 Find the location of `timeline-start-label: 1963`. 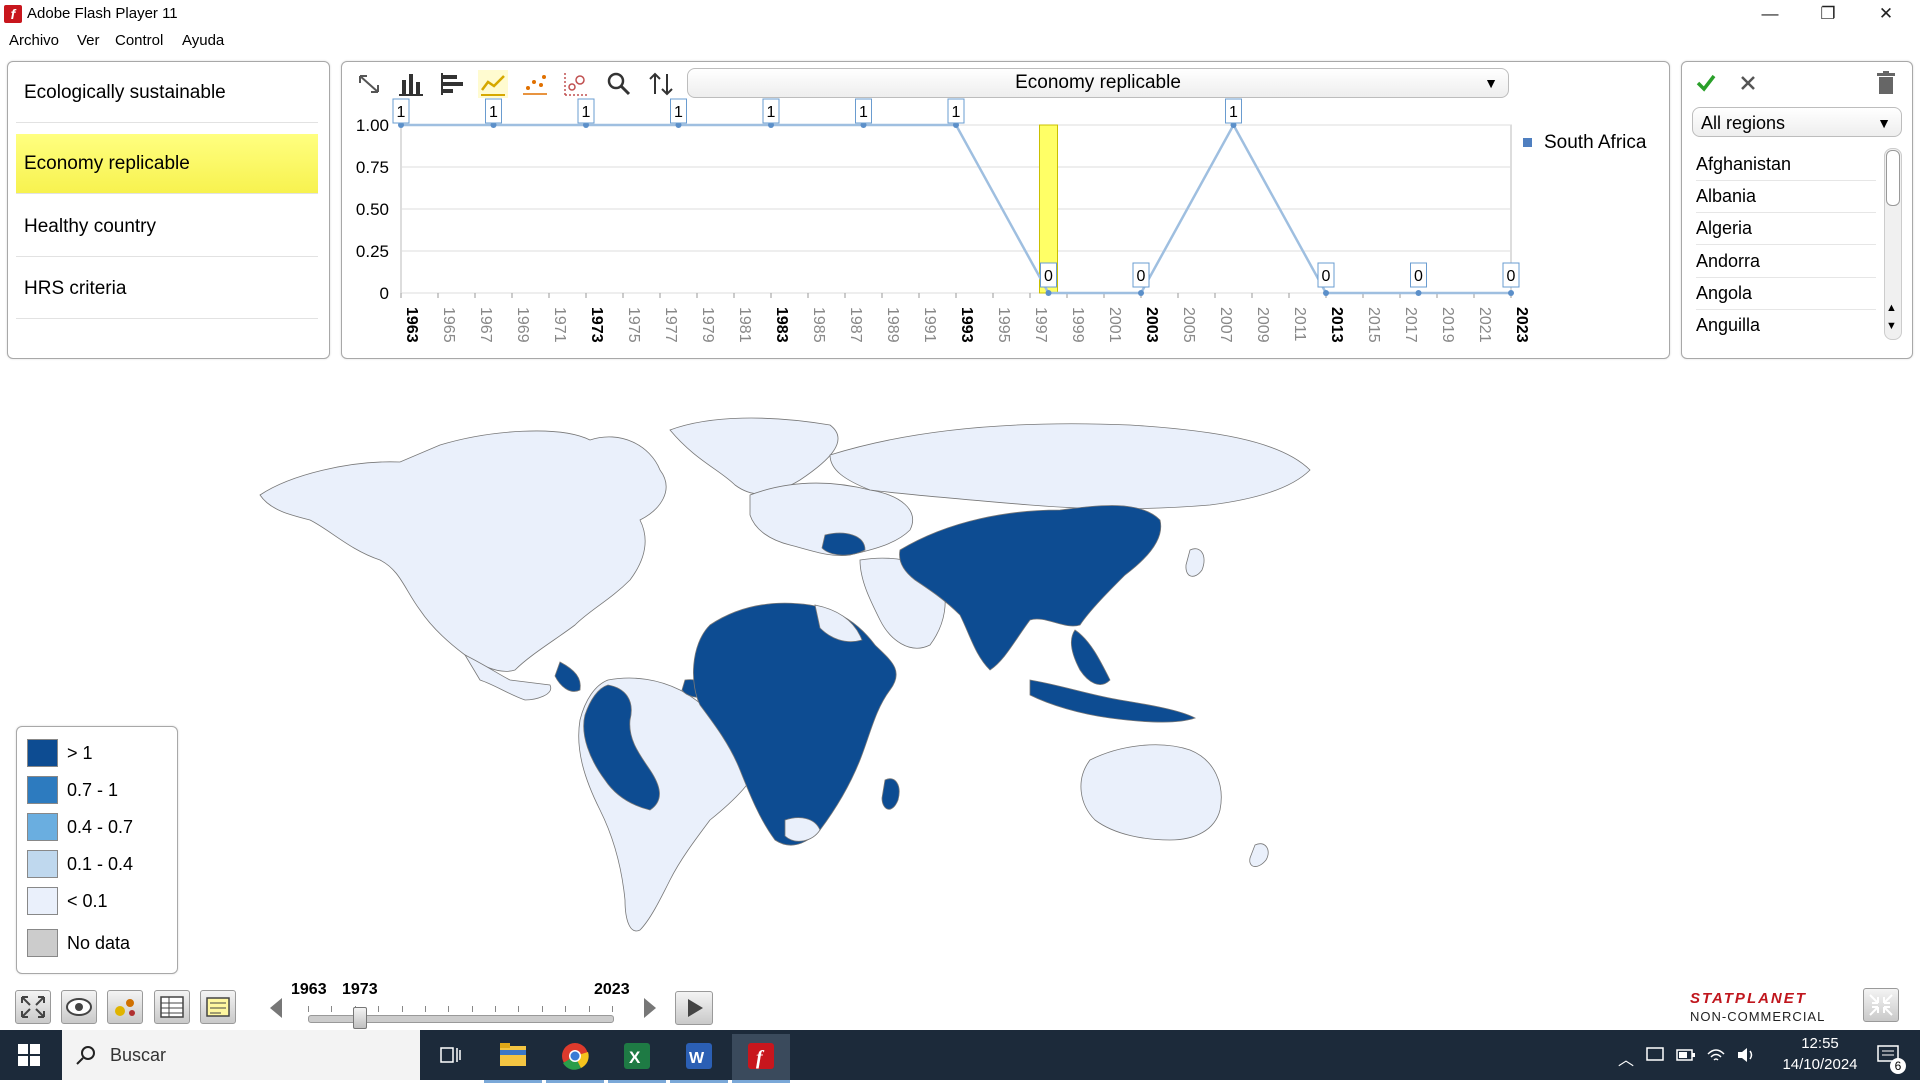

timeline-start-label: 1963 is located at coordinates (309, 989).